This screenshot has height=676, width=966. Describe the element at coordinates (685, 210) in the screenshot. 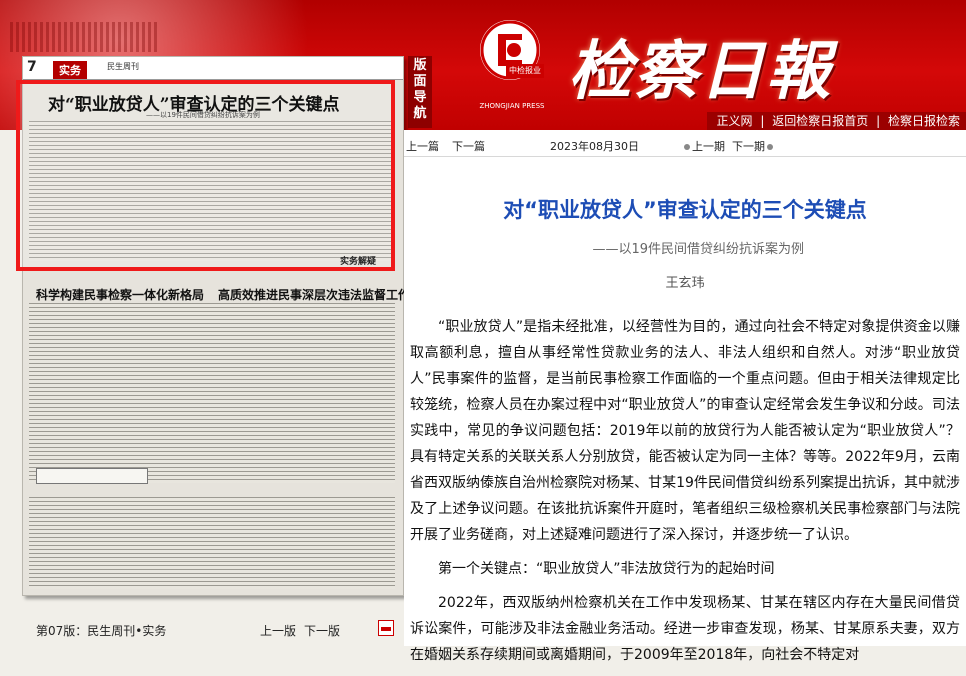

I see `article-title: 对“职业放贷人”审查认定的三个关键点` at that location.